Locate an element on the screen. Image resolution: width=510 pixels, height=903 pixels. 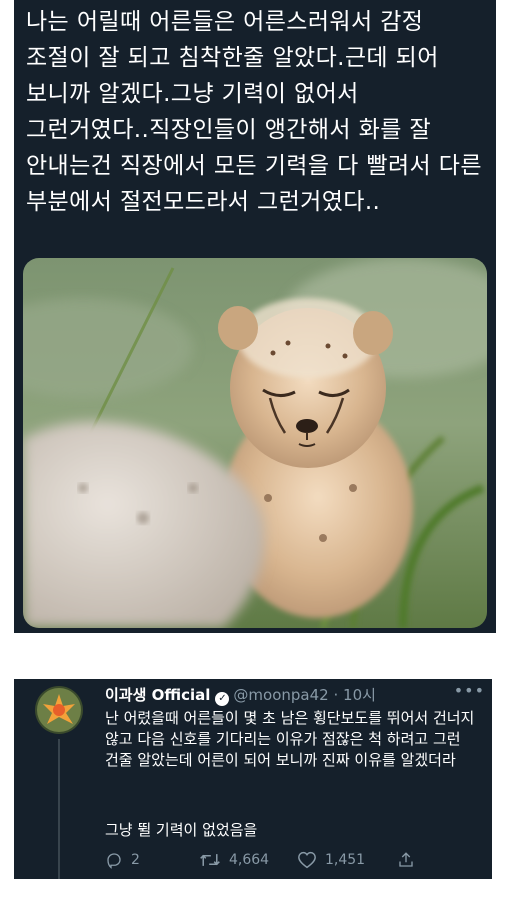
action-bar: 2 4,664 1,451 is located at coordinates (270, 862).